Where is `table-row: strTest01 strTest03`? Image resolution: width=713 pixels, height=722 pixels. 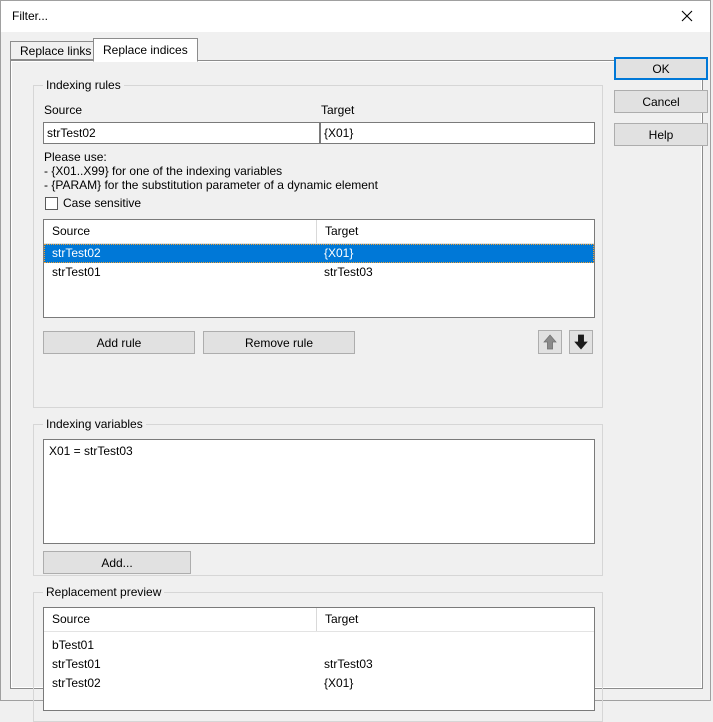 table-row: strTest01 strTest03 is located at coordinates (319, 272).